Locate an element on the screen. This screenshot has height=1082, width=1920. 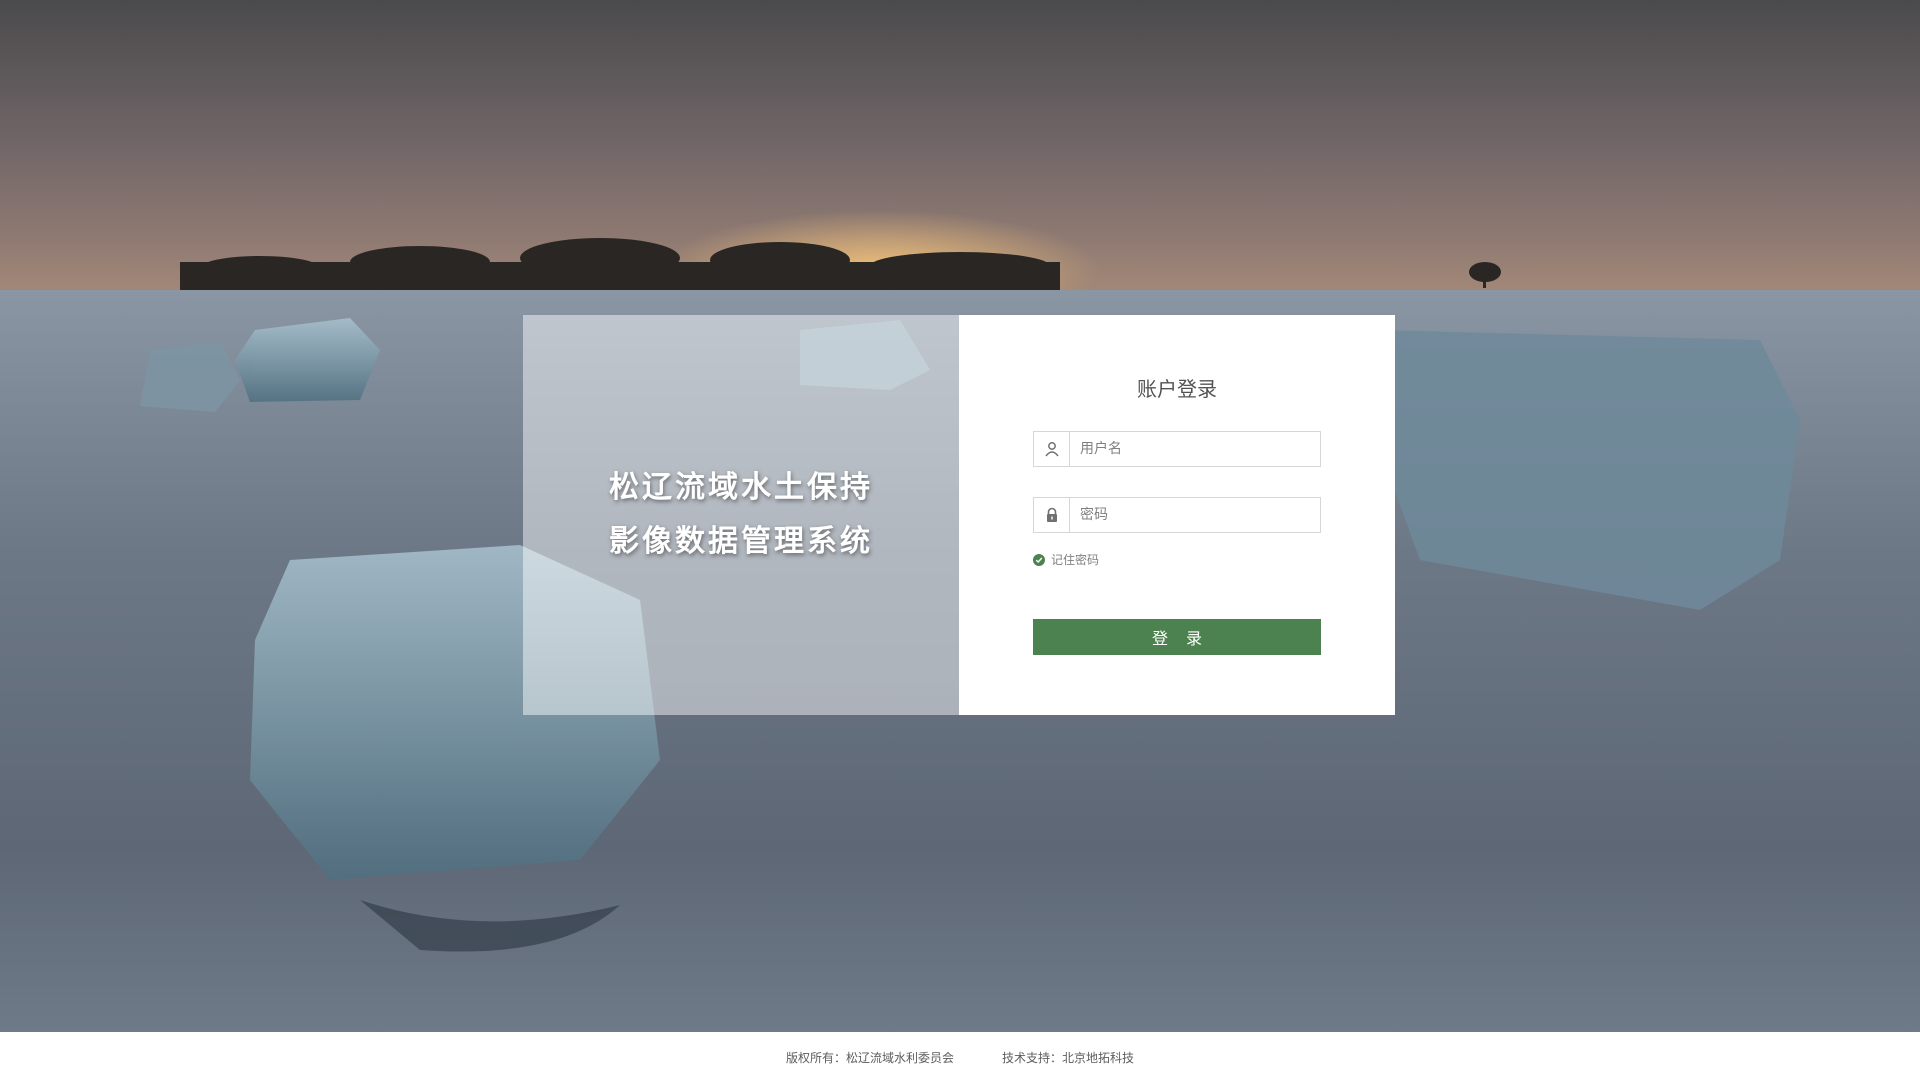
user-icon is located at coordinates (1052, 449).